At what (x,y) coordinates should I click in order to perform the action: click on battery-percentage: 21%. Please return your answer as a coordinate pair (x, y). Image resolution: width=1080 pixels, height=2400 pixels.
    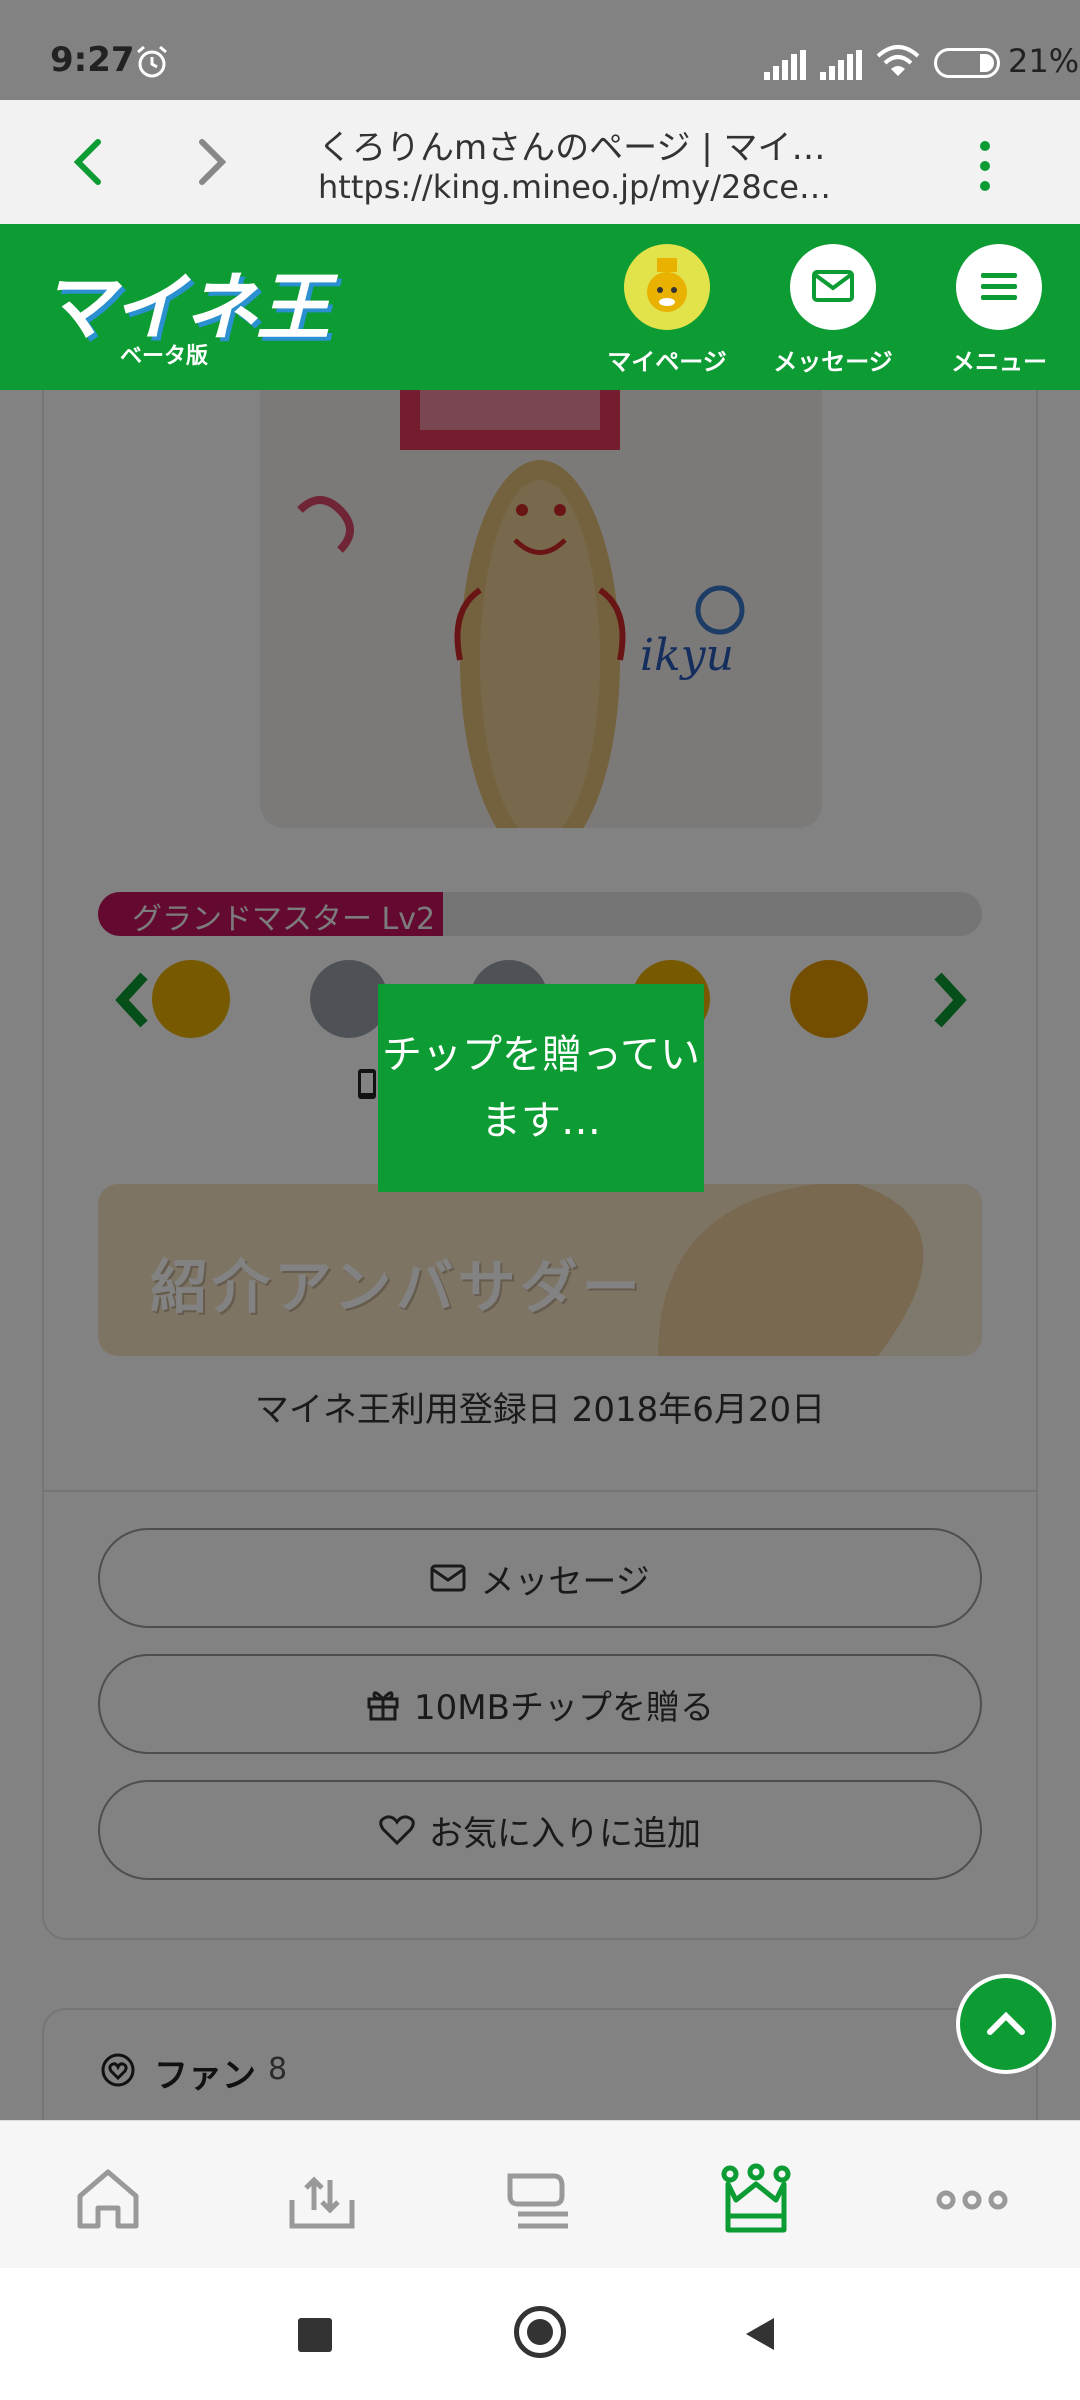
    Looking at the image, I should click on (1044, 61).